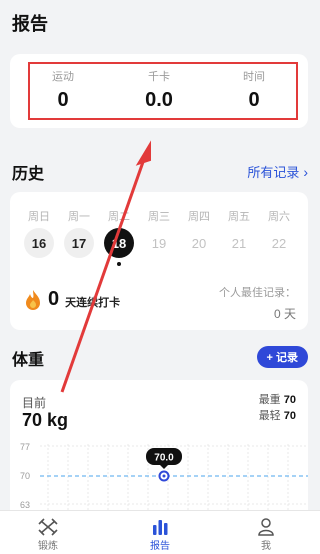 This screenshot has width=320, height=554. Describe the element at coordinates (305, 171) in the screenshot. I see `chevron-right-icon: ›` at that location.